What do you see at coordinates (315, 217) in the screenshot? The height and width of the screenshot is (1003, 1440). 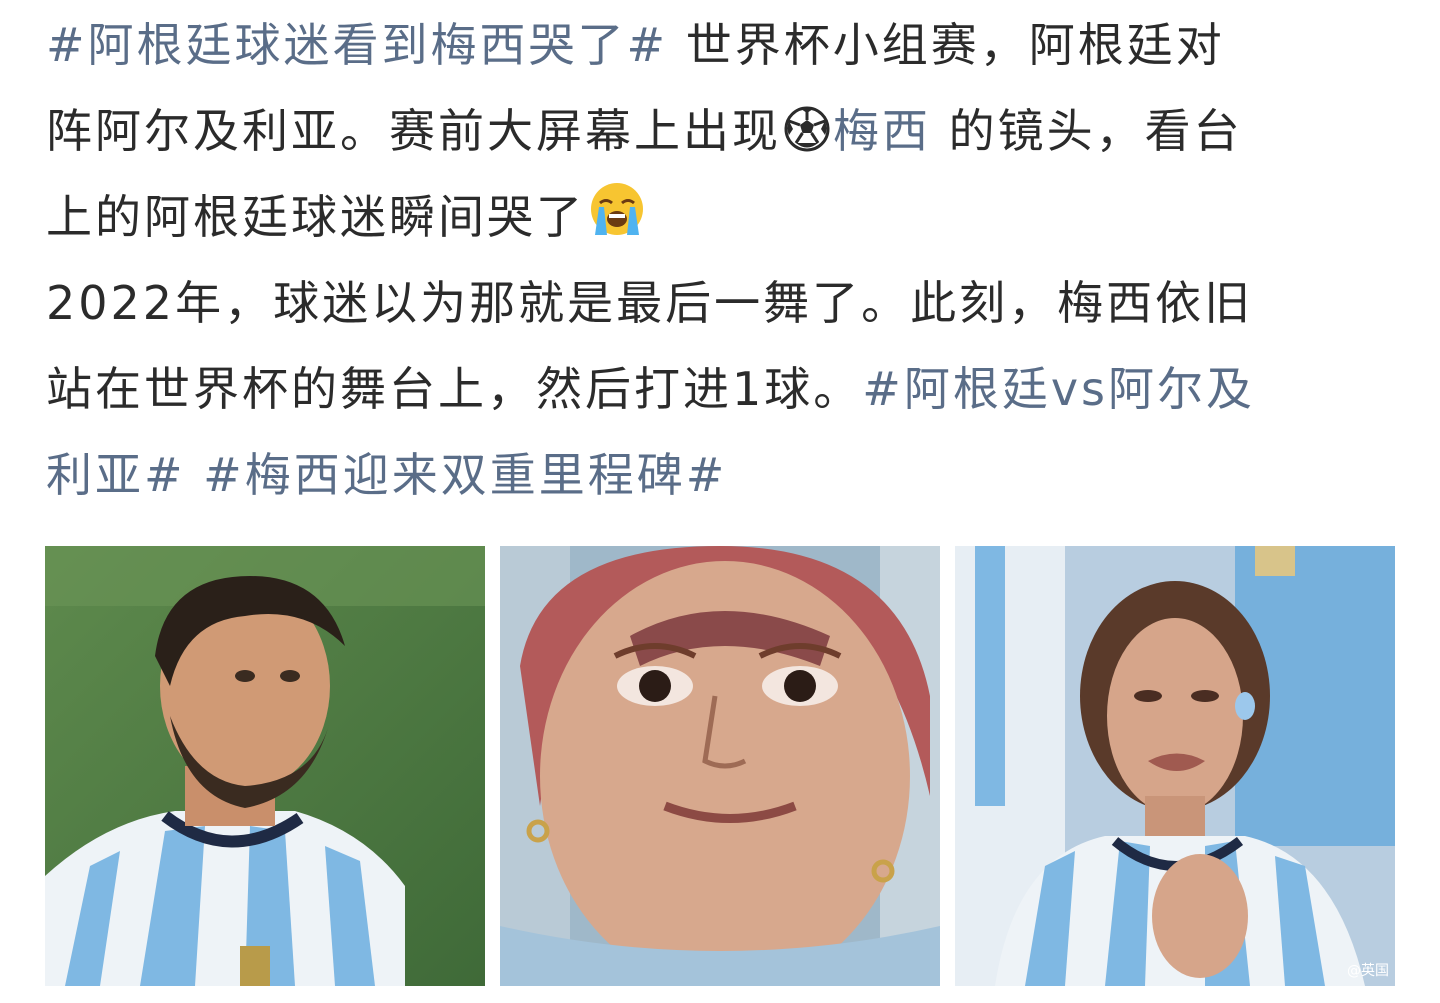 I see `post-text-segment: 上的阿根廷球迷瞬间哭了` at bounding box center [315, 217].